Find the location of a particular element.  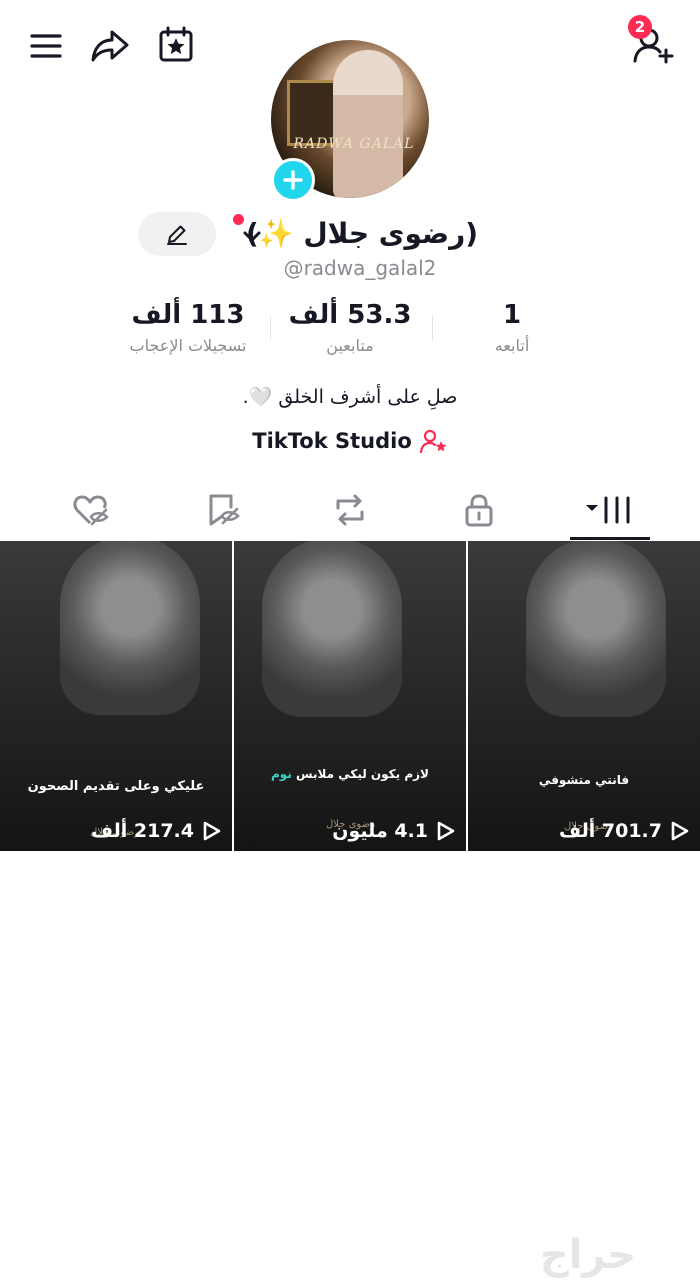

share-icon is located at coordinates (110, 46).